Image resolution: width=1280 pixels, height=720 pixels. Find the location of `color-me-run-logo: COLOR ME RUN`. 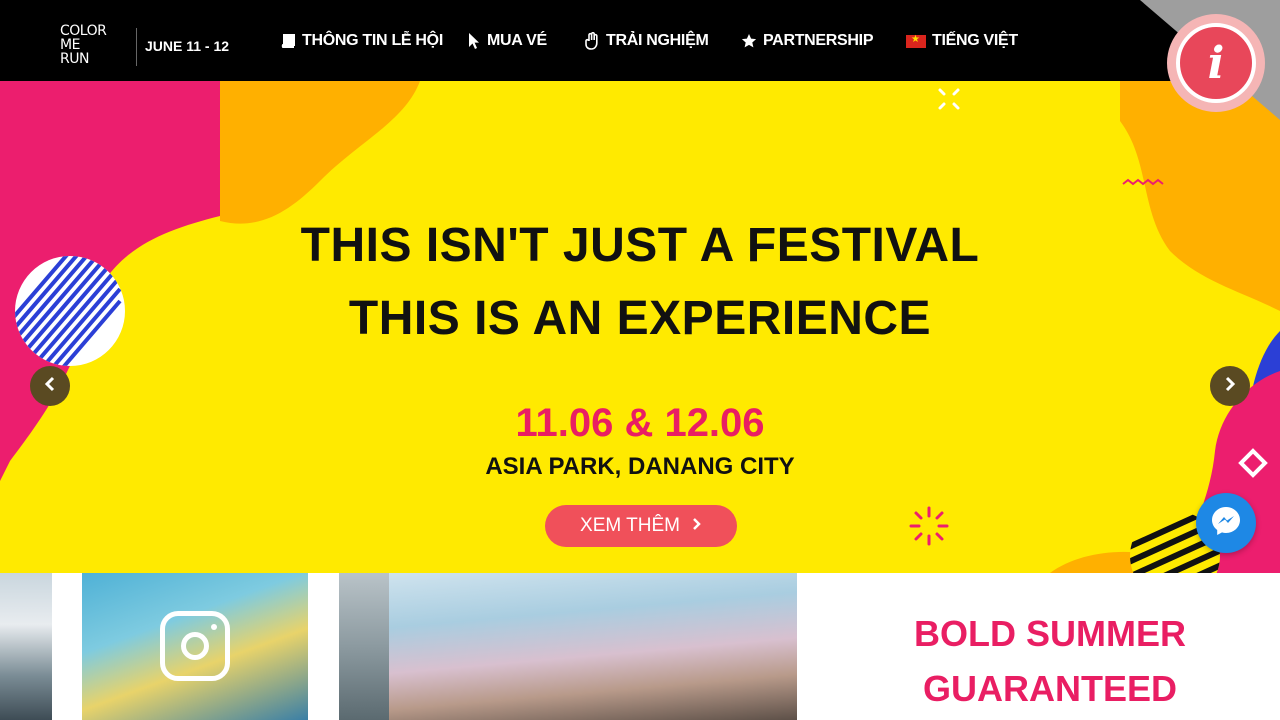

color-me-run-logo: COLOR ME RUN is located at coordinates (95, 46).